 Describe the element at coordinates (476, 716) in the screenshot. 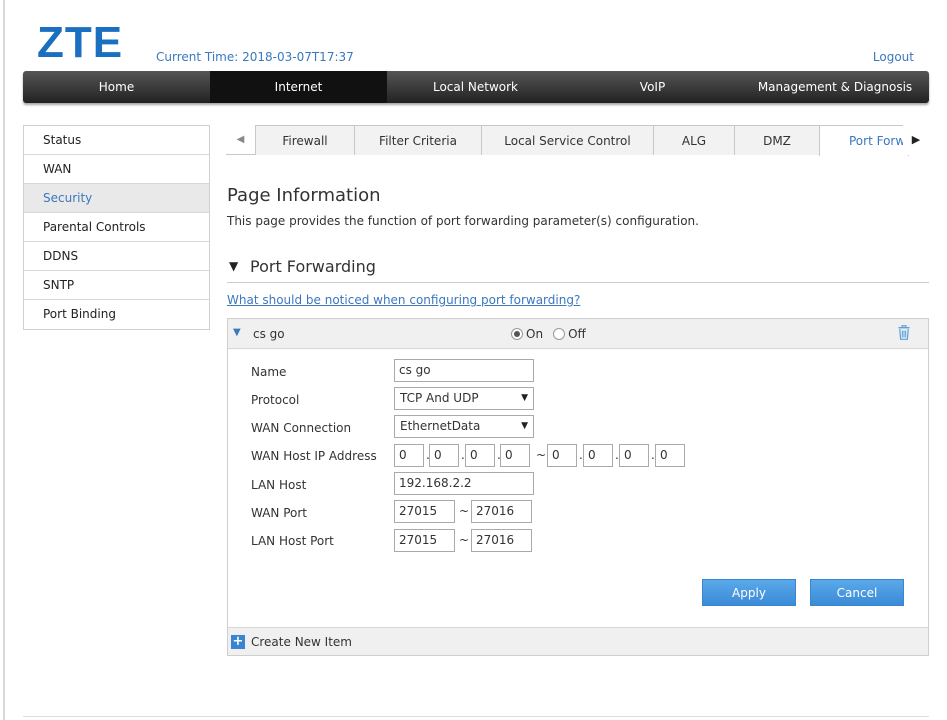

I see `footer-divider` at that location.